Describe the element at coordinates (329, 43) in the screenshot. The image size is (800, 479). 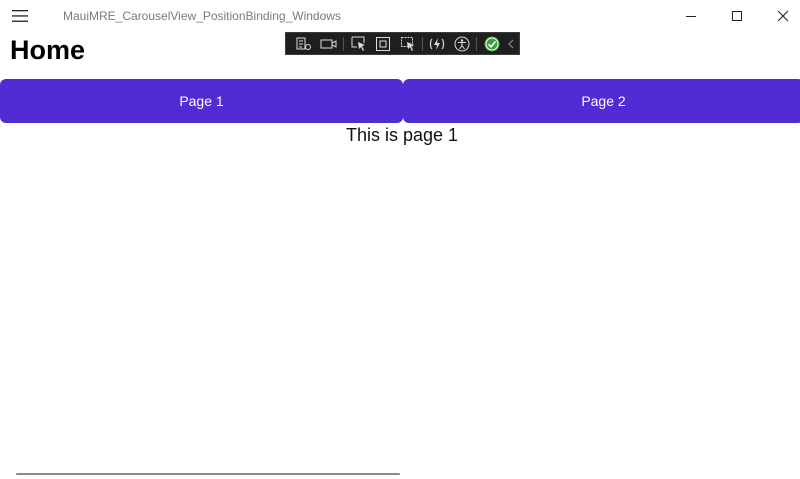
I see `video-camera-icon` at that location.